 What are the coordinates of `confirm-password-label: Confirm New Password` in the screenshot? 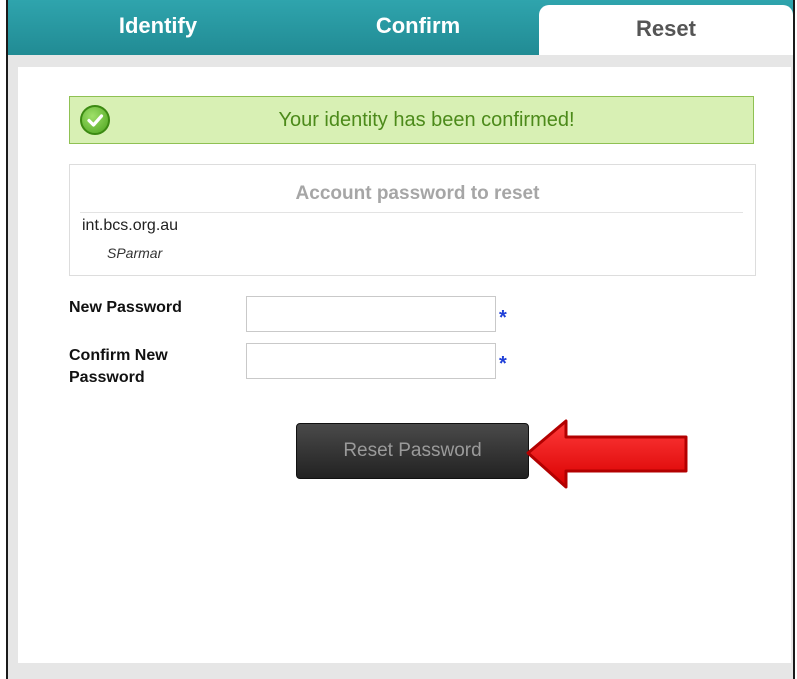 It's located at (118, 366).